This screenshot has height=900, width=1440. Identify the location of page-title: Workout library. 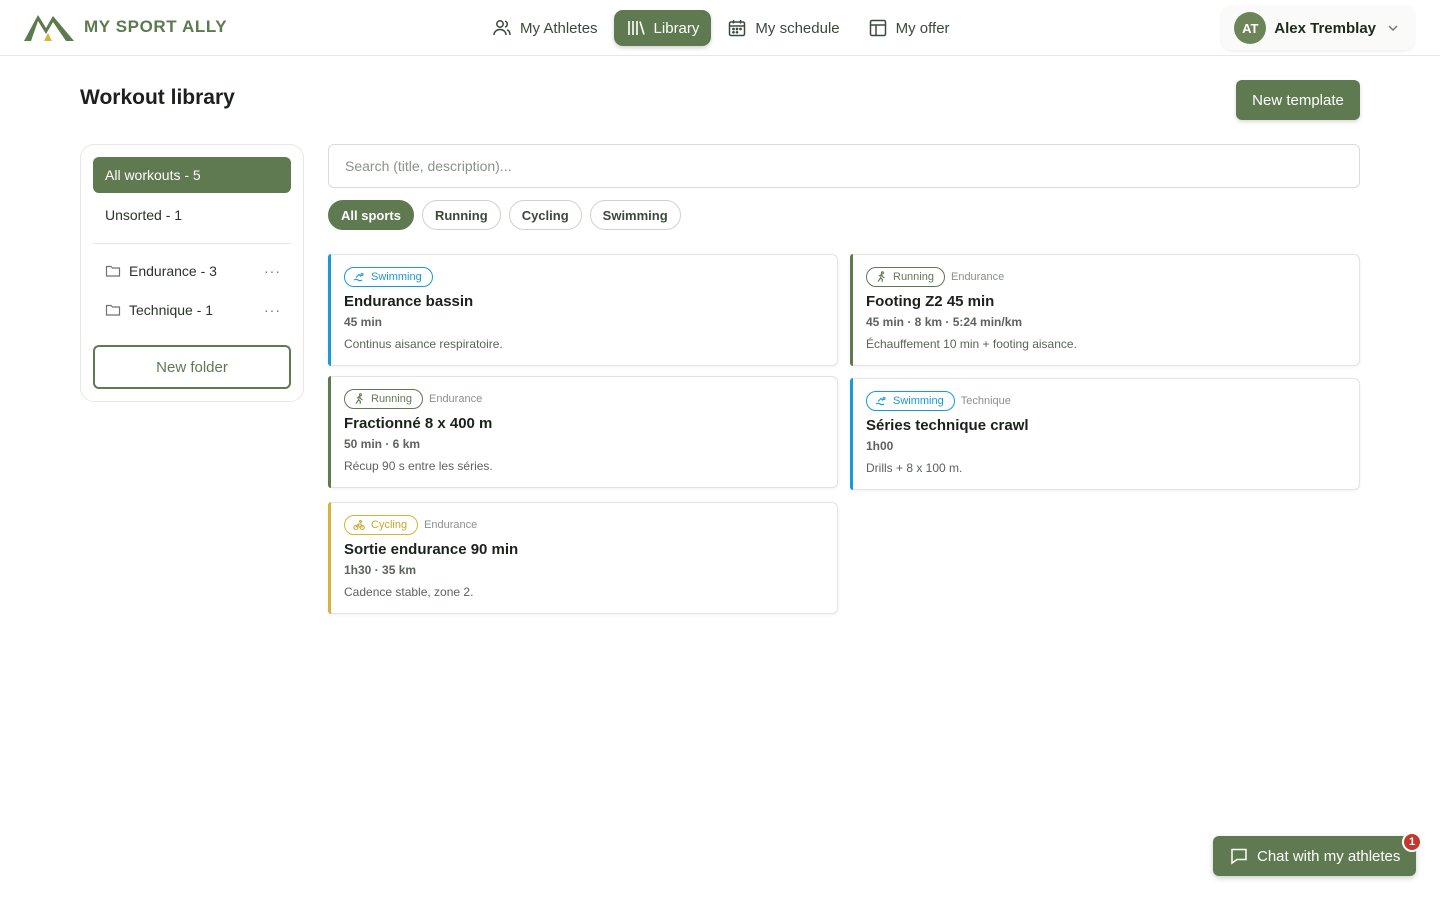
(157, 97).